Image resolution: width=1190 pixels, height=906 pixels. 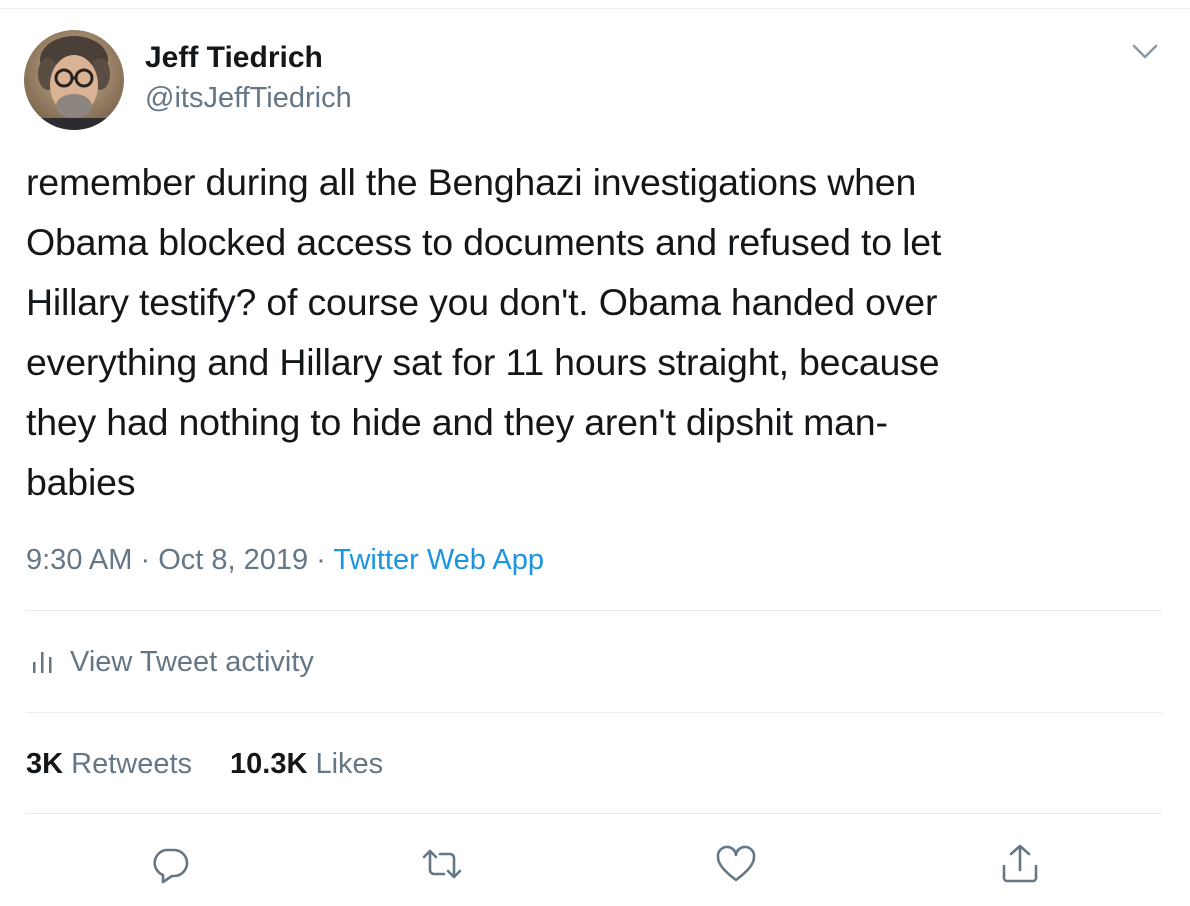 I want to click on likes-stat: 10.3K Likes, so click(x=306, y=764).